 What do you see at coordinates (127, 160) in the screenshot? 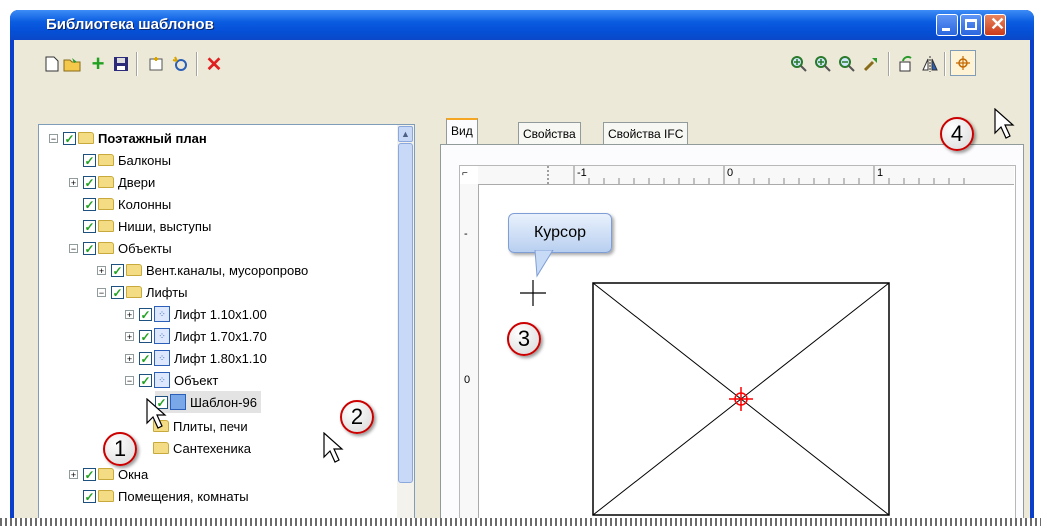
I see `tree-item-balconies: ✓ Балконы` at bounding box center [127, 160].